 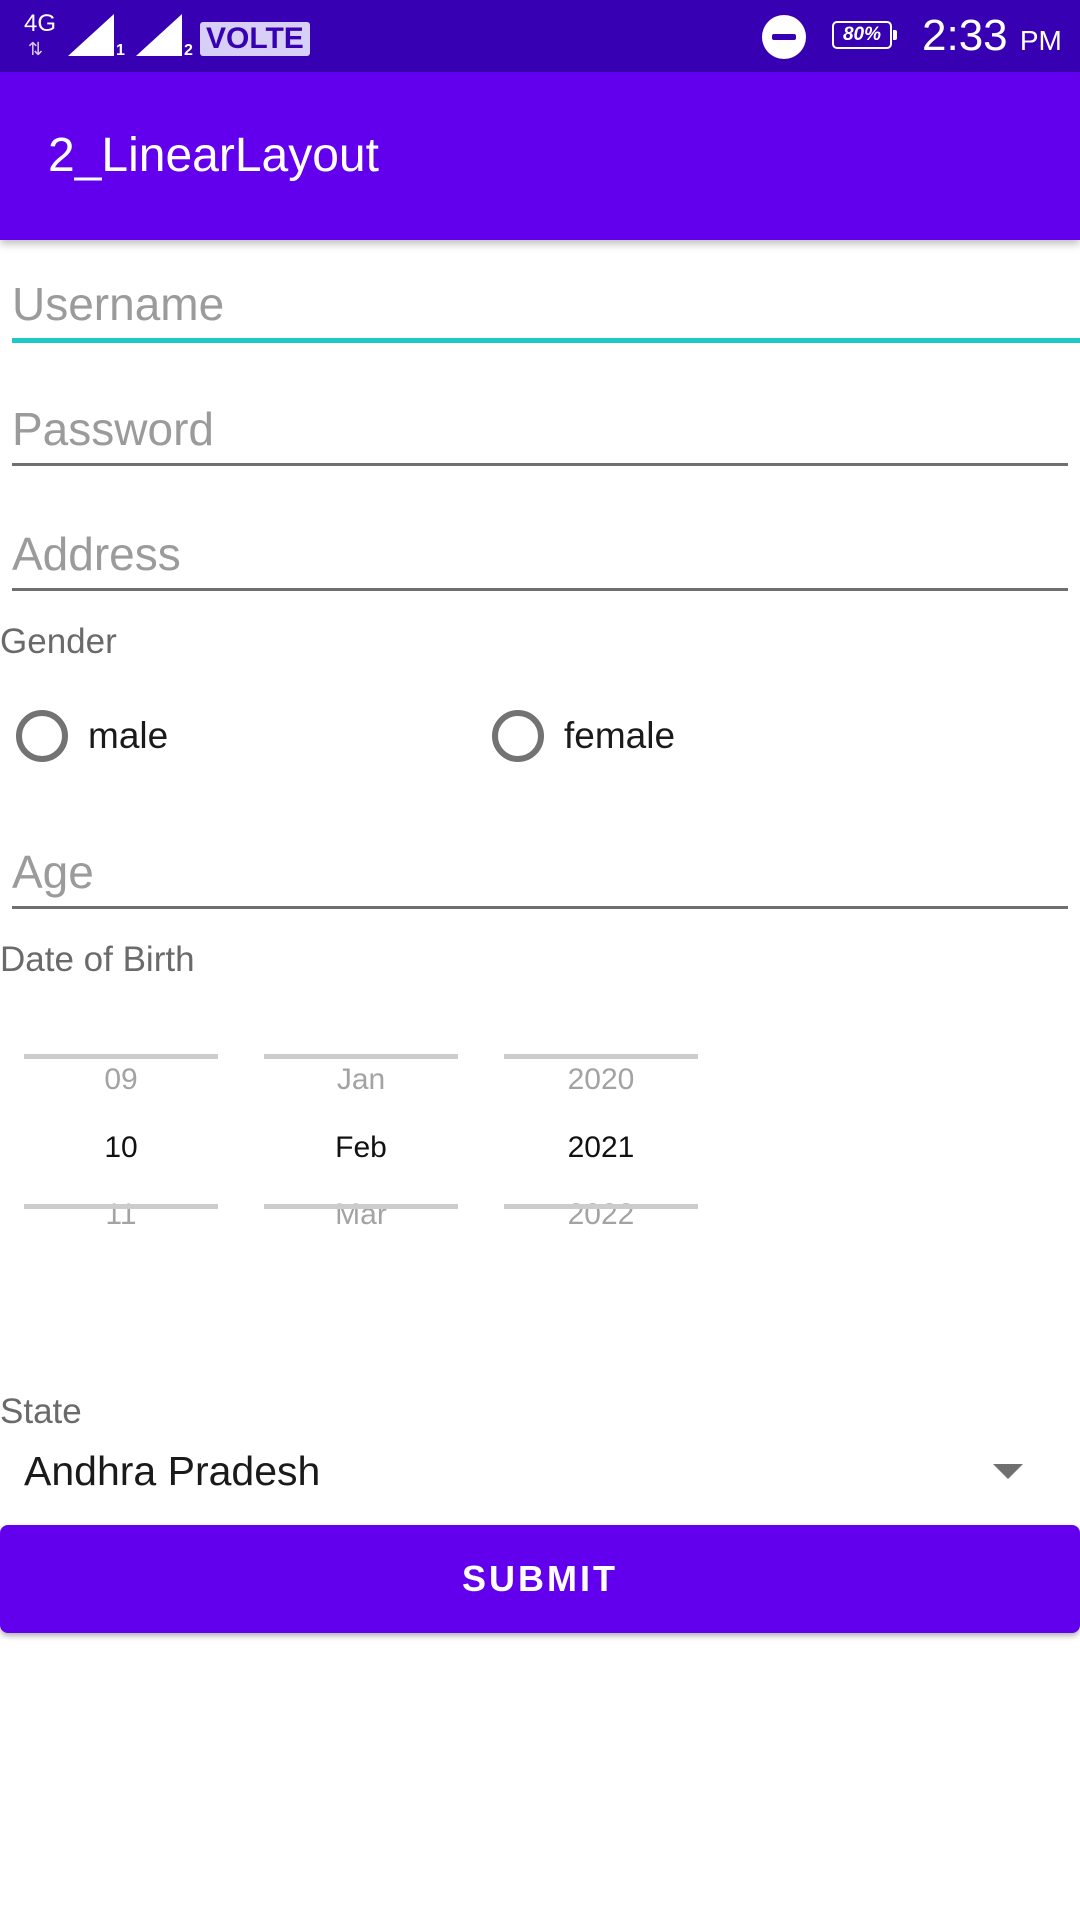 I want to click on state-selected-value: Andhra Pradesh, so click(x=172, y=1471).